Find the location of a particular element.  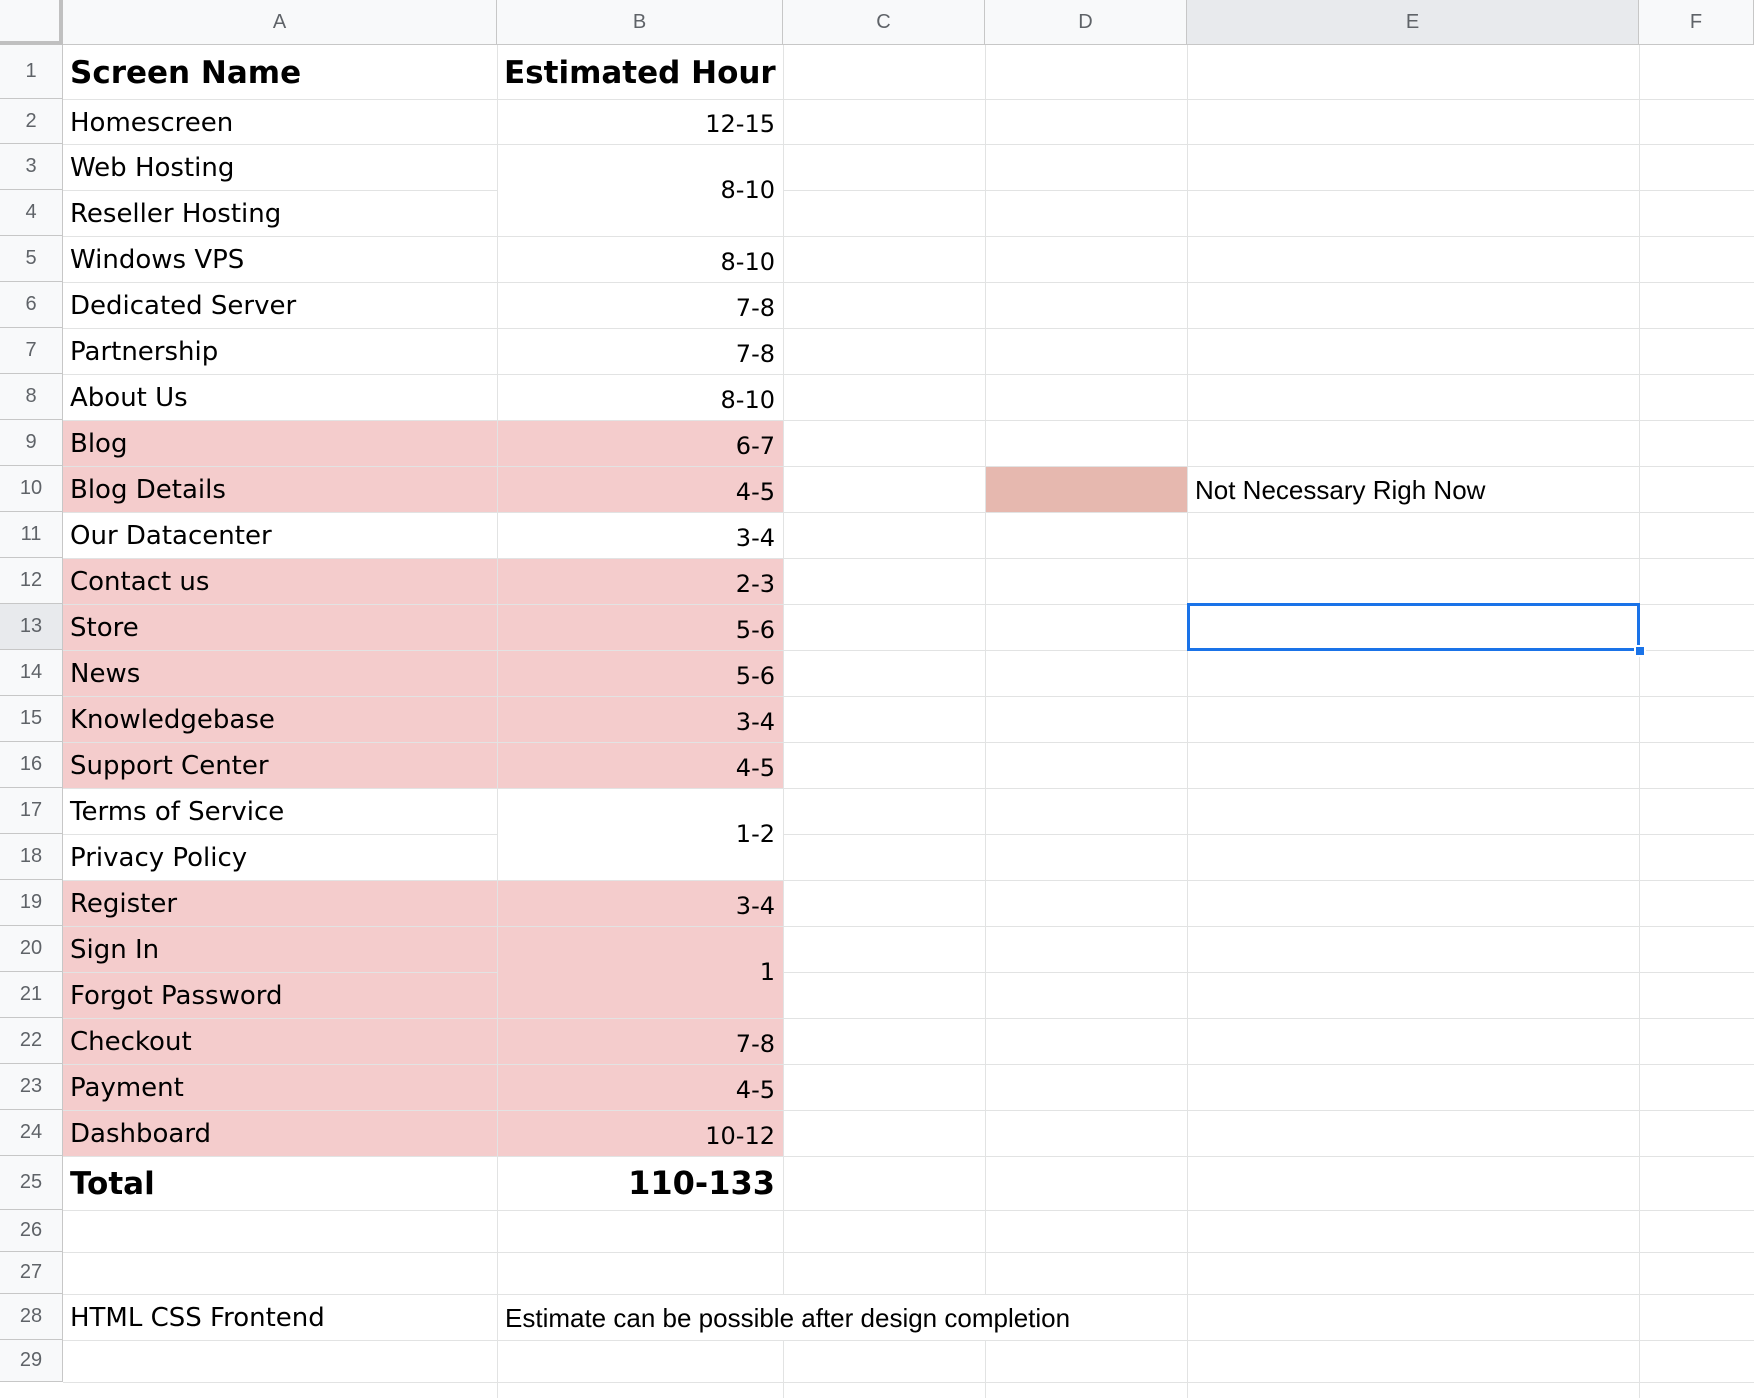

screen-name-cell: About Us is located at coordinates (280, 397).